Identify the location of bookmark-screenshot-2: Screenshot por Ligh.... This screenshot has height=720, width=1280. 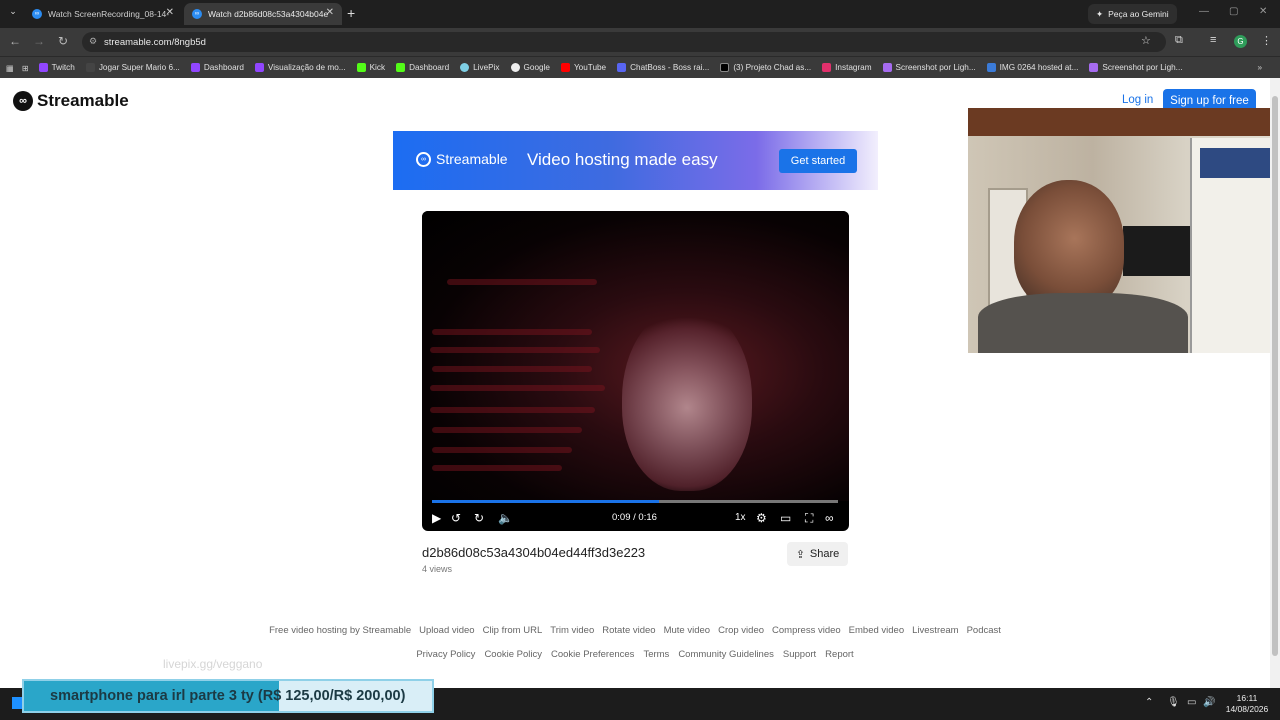
(1136, 67).